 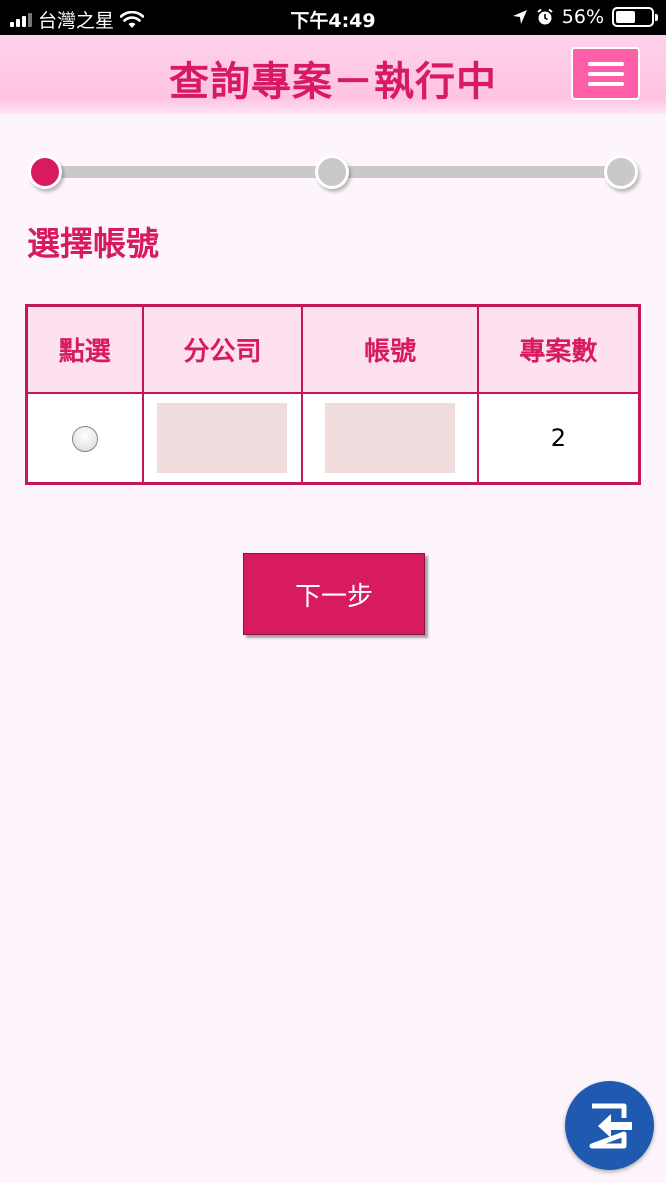 I want to click on account-radio, so click(x=84, y=438).